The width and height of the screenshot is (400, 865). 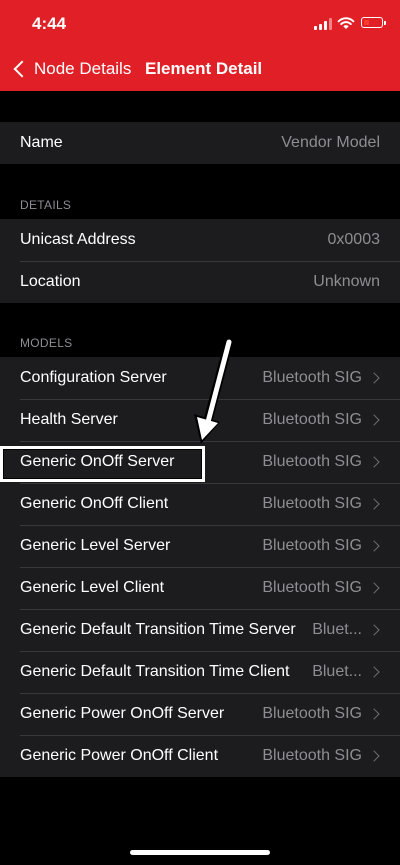 I want to click on status-time: 4:44, so click(x=49, y=23).